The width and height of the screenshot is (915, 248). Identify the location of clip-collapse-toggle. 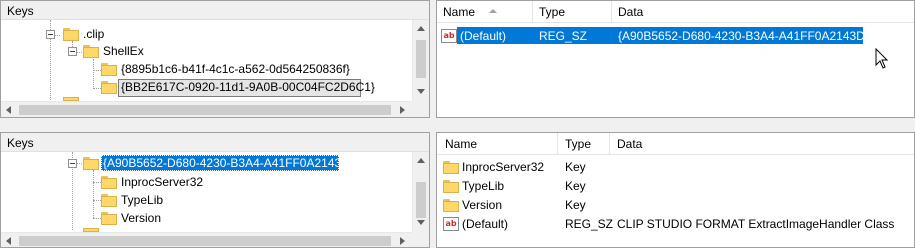
(50, 34).